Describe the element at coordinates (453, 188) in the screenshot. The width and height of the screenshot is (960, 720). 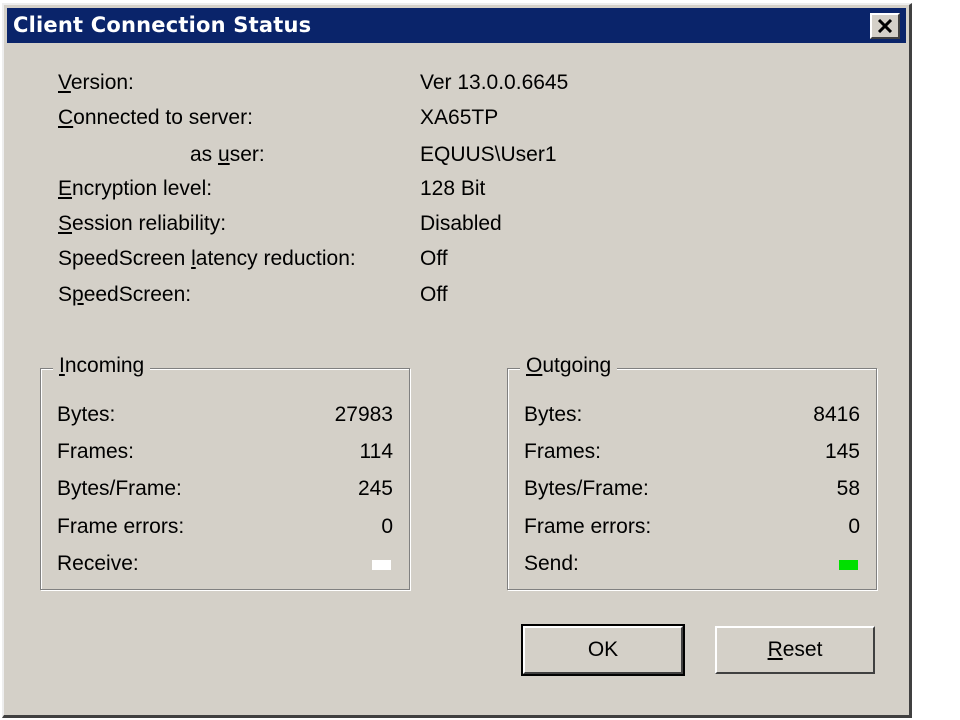
I see `encryption-level-value: 128 Bit` at that location.